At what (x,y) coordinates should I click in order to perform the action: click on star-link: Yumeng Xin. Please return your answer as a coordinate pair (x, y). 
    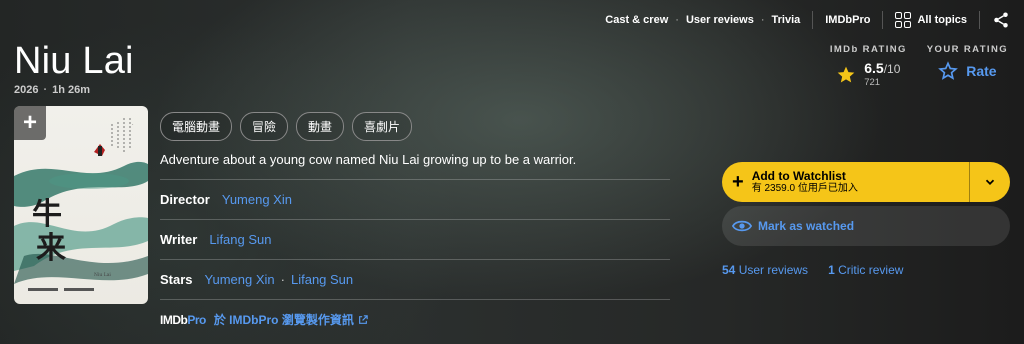
    Looking at the image, I should click on (240, 279).